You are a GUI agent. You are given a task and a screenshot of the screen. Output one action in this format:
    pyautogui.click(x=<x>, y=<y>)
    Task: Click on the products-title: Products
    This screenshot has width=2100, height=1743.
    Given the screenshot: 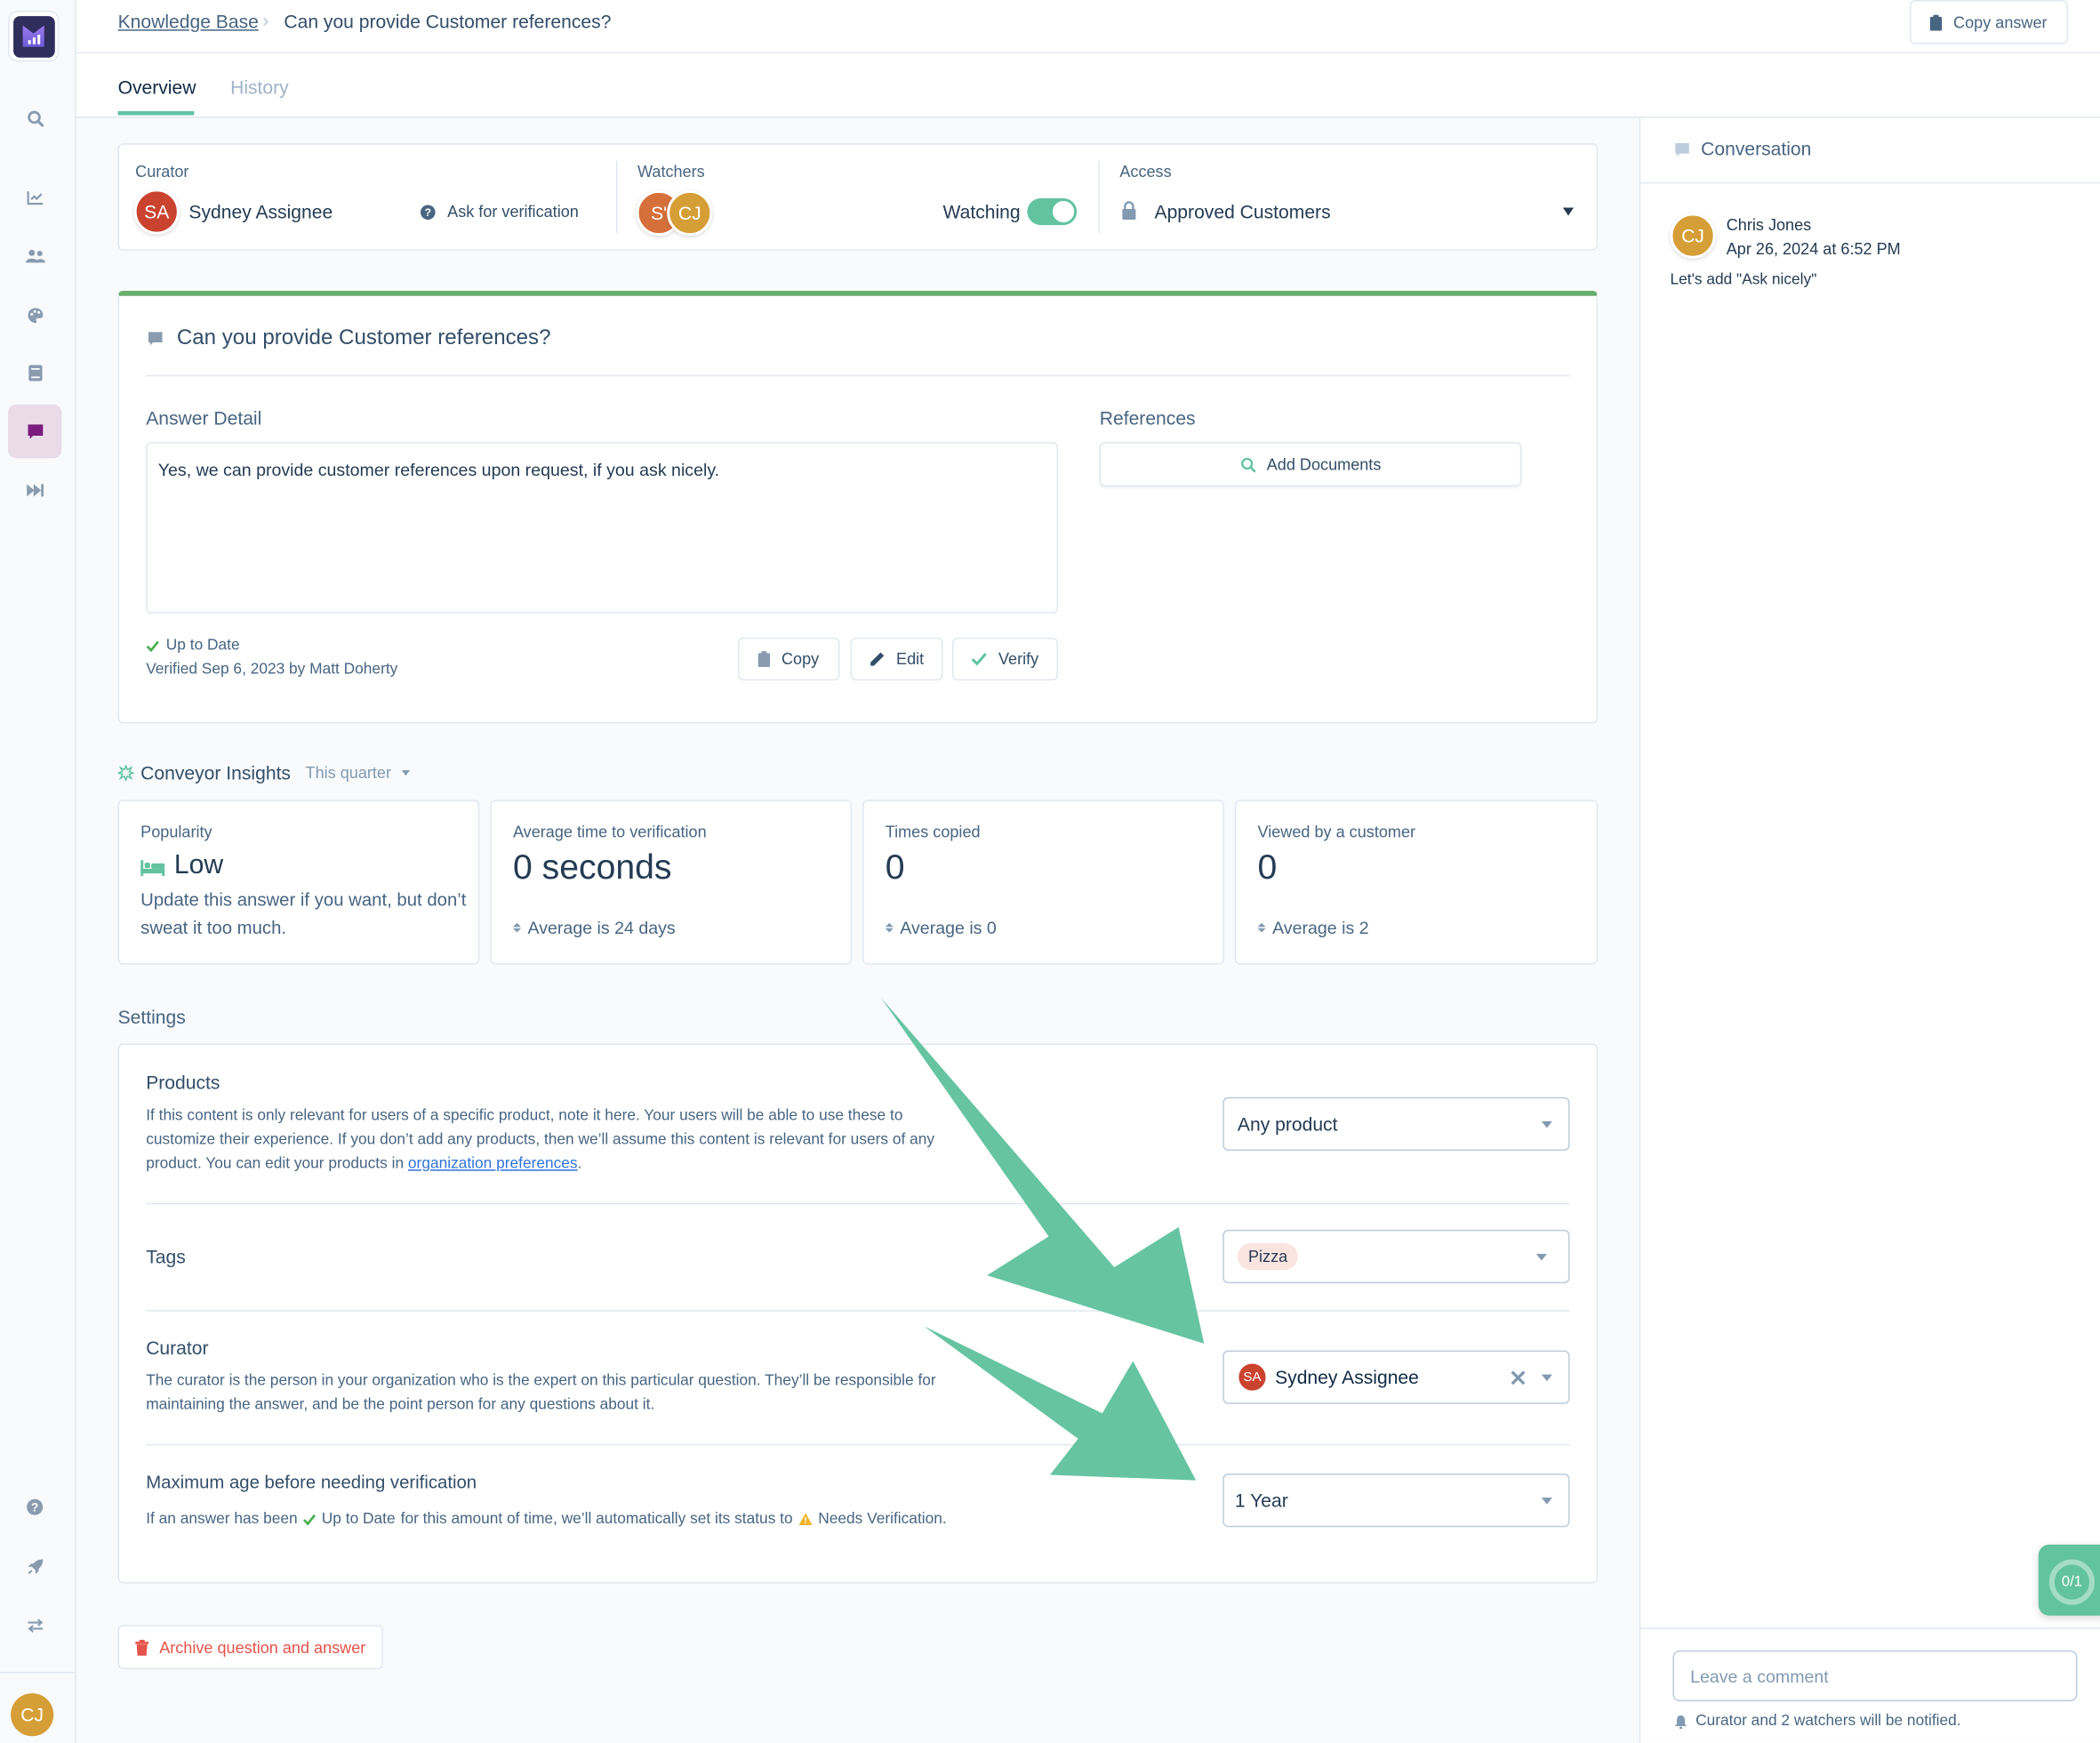 What is the action you would take?
    pyautogui.click(x=183, y=1083)
    